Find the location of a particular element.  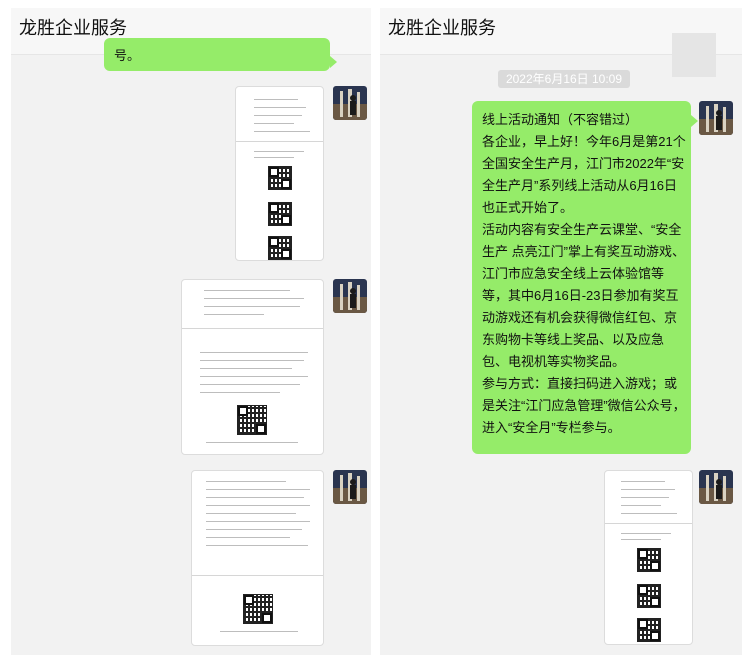

message-timestamp: 2022年6月16日 10:09 is located at coordinates (564, 79).